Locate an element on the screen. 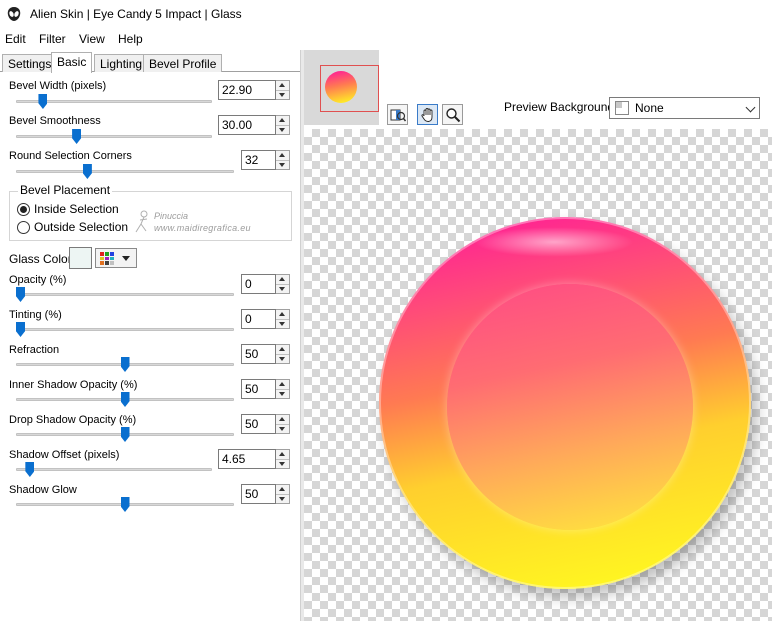 Image resolution: width=772 pixels, height=621 pixels. round-corners-spin-buttons is located at coordinates (283, 160).